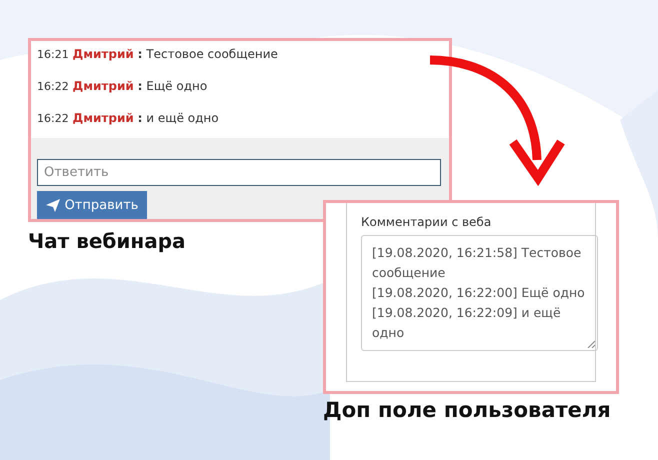  I want to click on send-button: Отправить, so click(92, 205).